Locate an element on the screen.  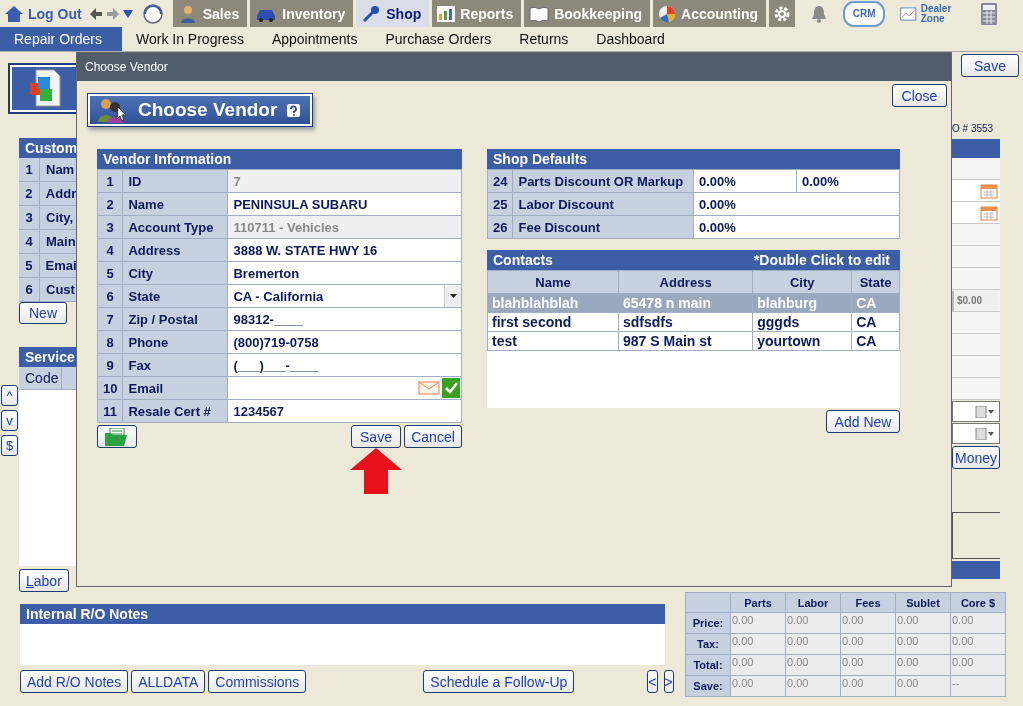
side-button: $ is located at coordinates (9, 445).